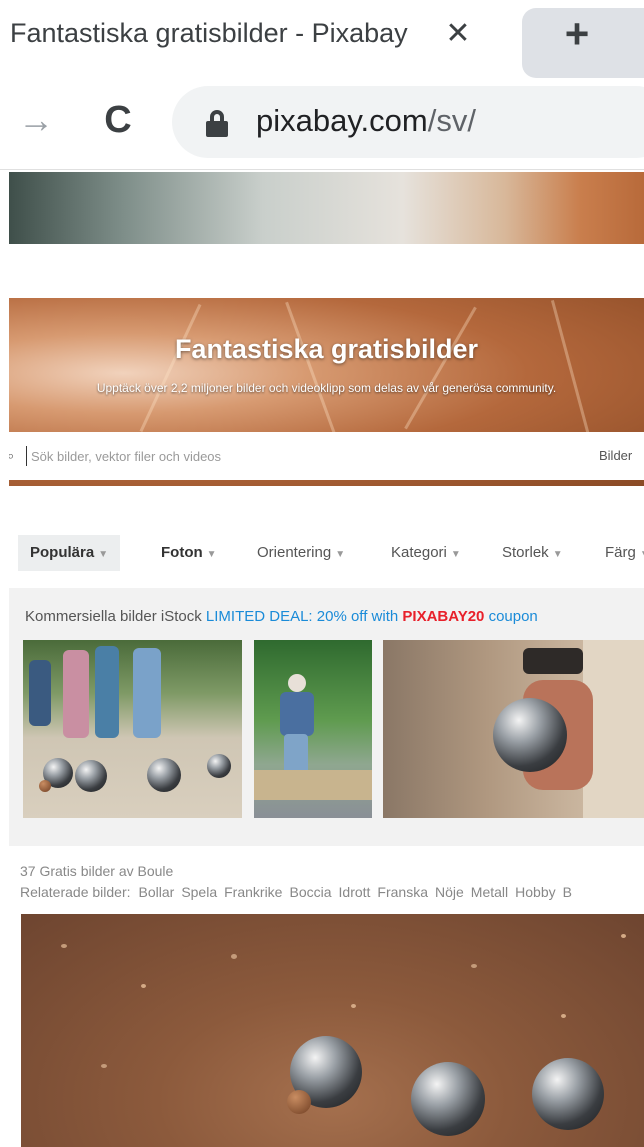  I want to click on related-tag: Idrott, so click(355, 892).